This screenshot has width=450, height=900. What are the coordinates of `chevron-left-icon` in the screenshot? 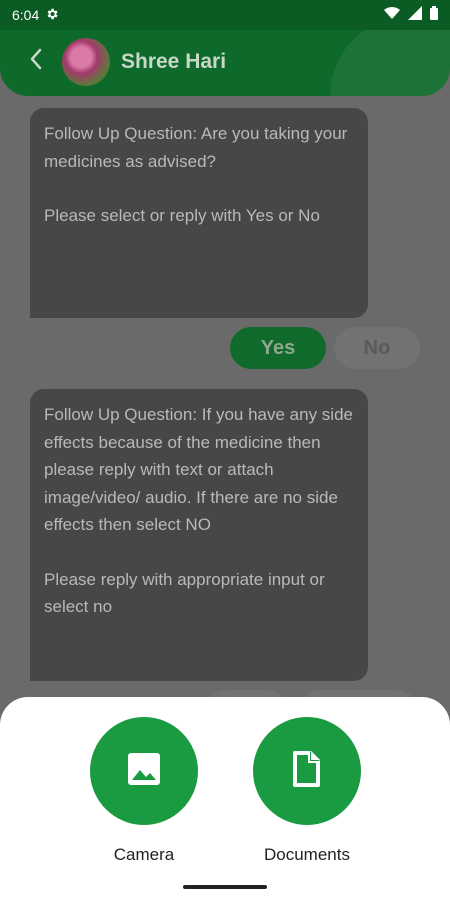 It's located at (36, 61).